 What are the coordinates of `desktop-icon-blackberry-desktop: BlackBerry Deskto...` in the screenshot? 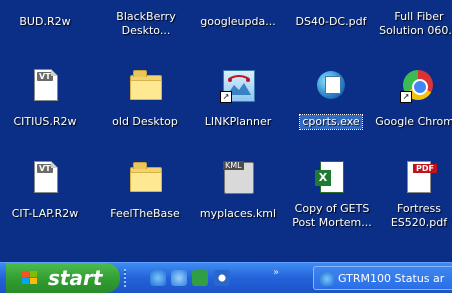 It's located at (145, 24).